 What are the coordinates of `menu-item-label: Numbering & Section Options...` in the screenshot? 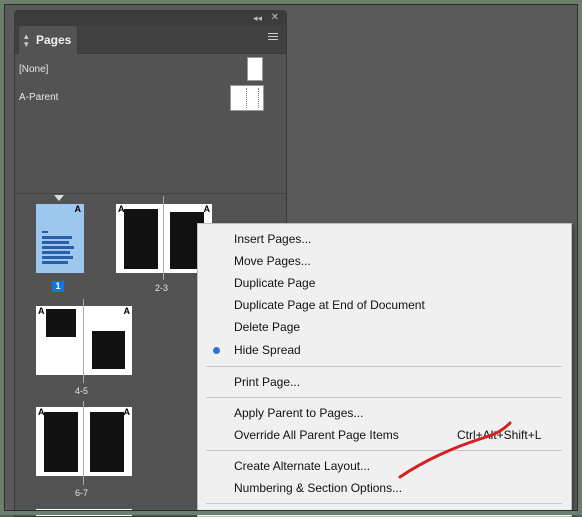 It's located at (318, 488).